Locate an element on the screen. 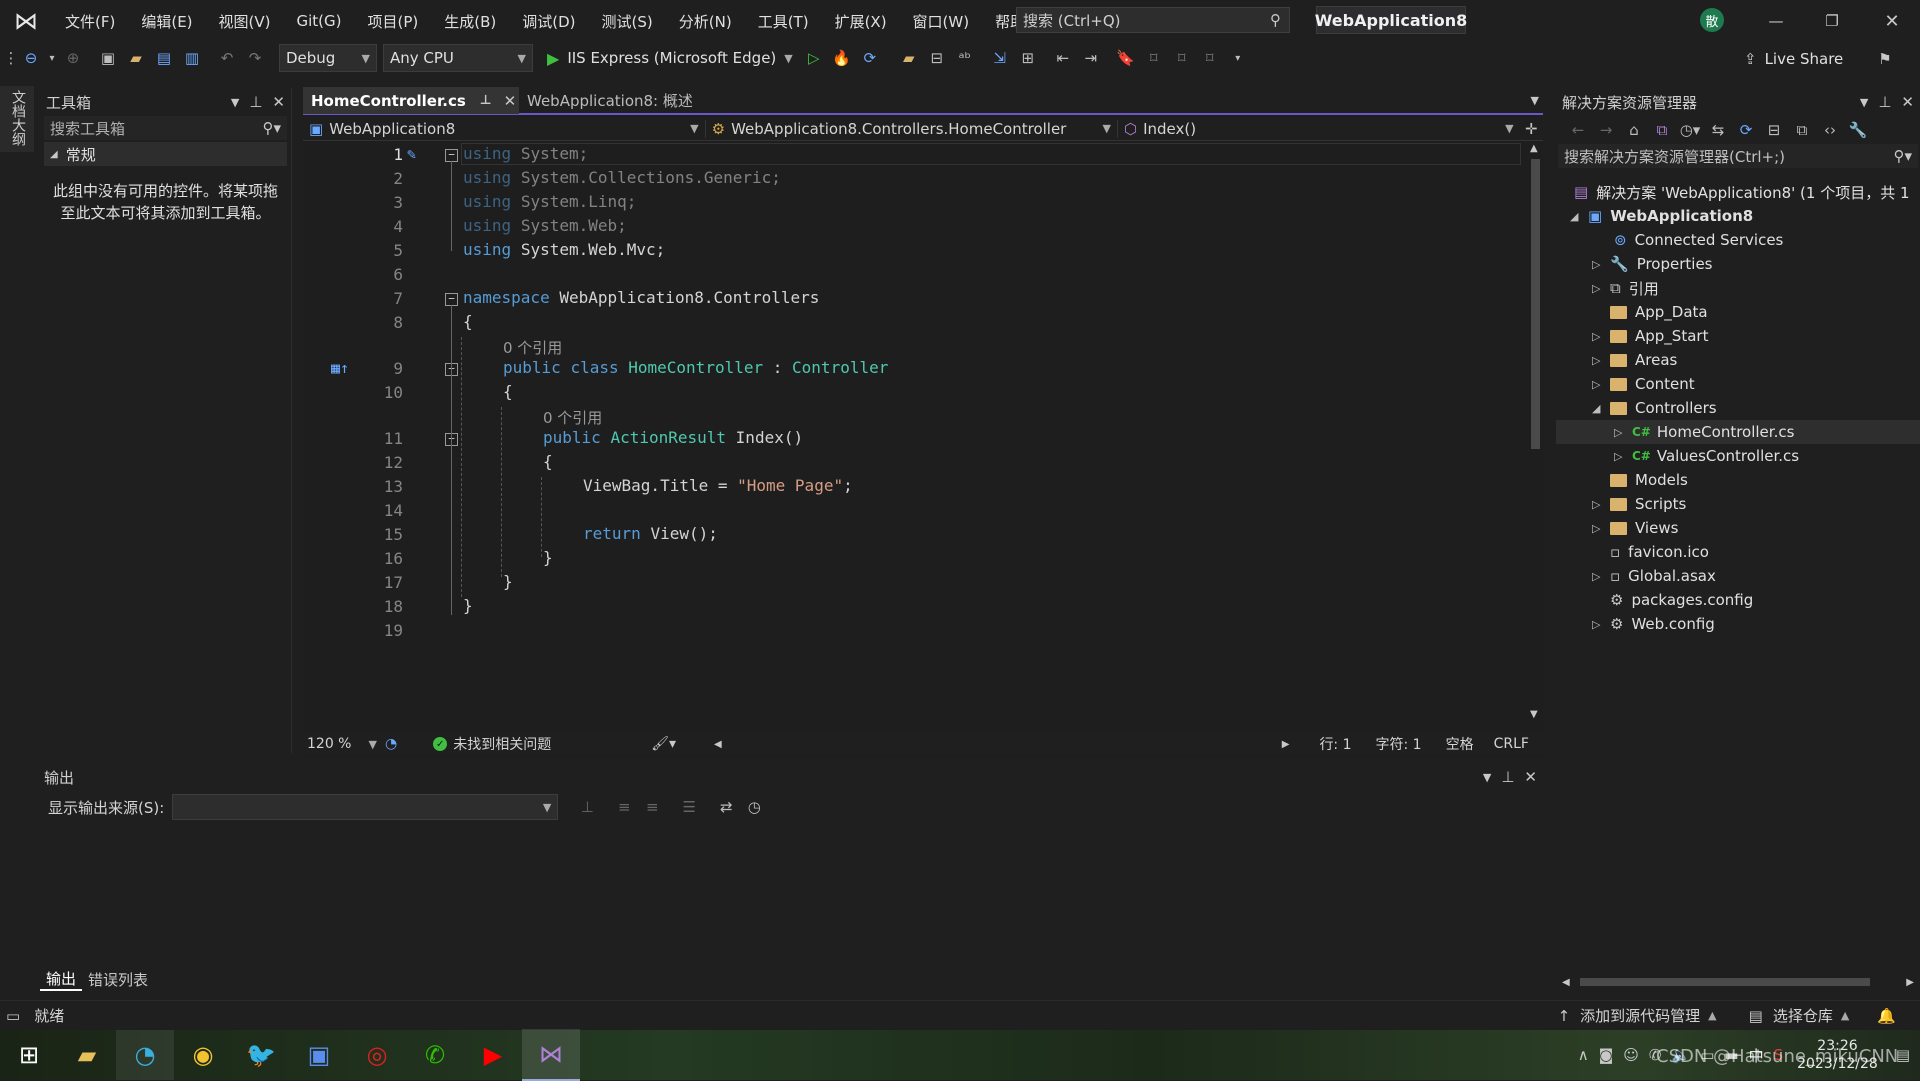  prev-message-icon: ≡ is located at coordinates (624, 807).